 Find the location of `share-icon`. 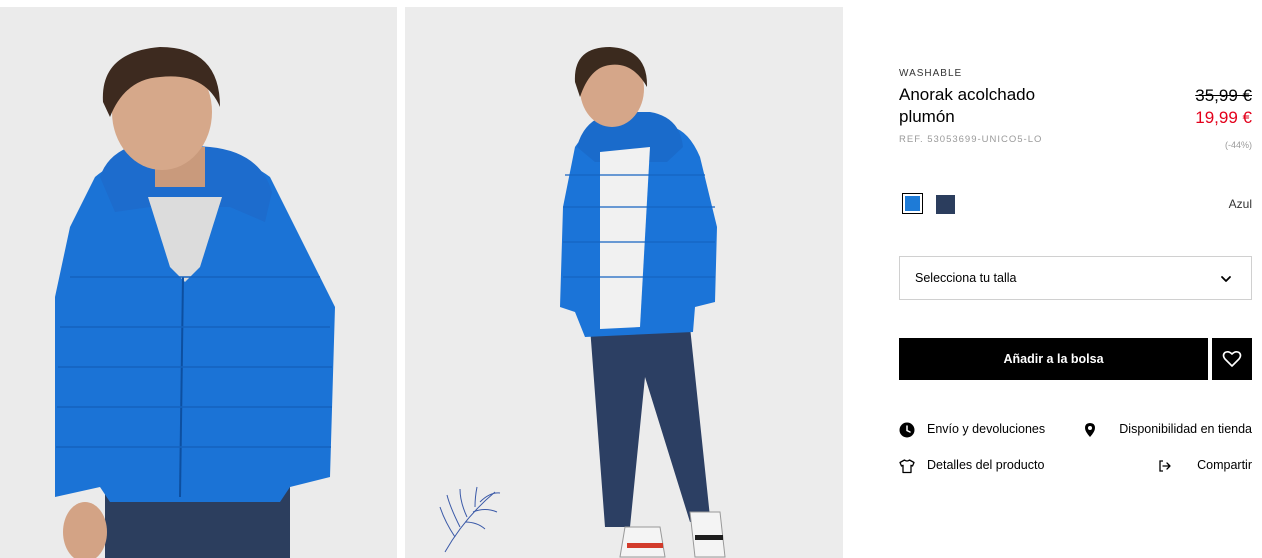

share-icon is located at coordinates (1165, 466).